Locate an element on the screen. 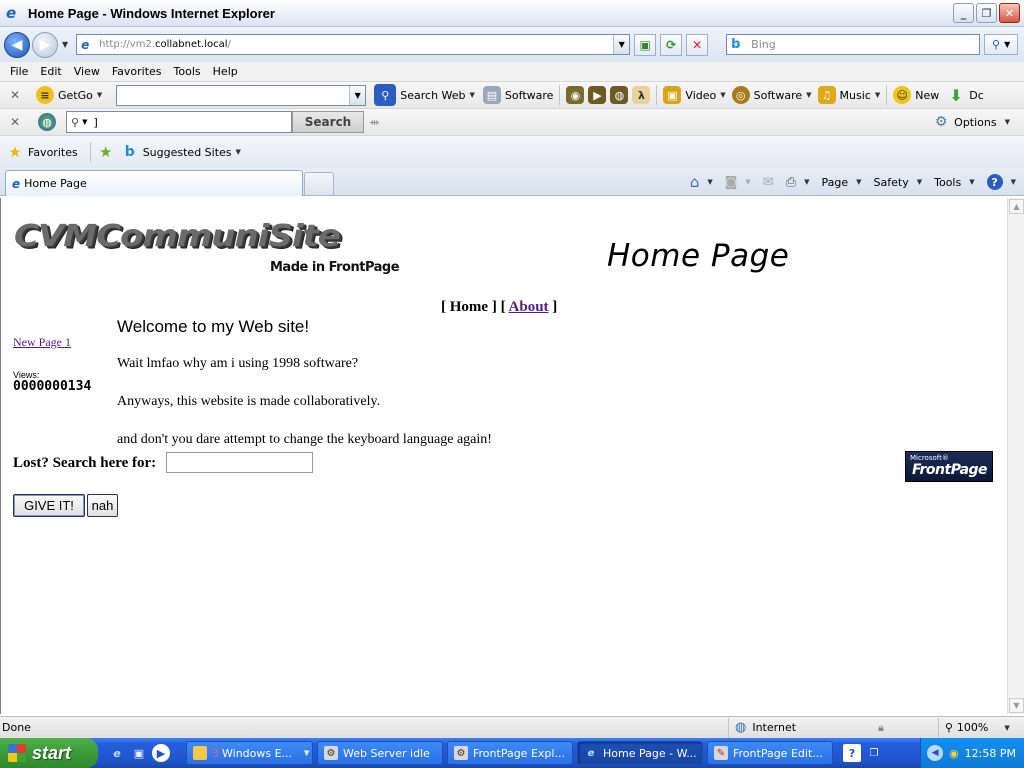  vertical-scrollbar: ▲ ▼ is located at coordinates (1015, 456).